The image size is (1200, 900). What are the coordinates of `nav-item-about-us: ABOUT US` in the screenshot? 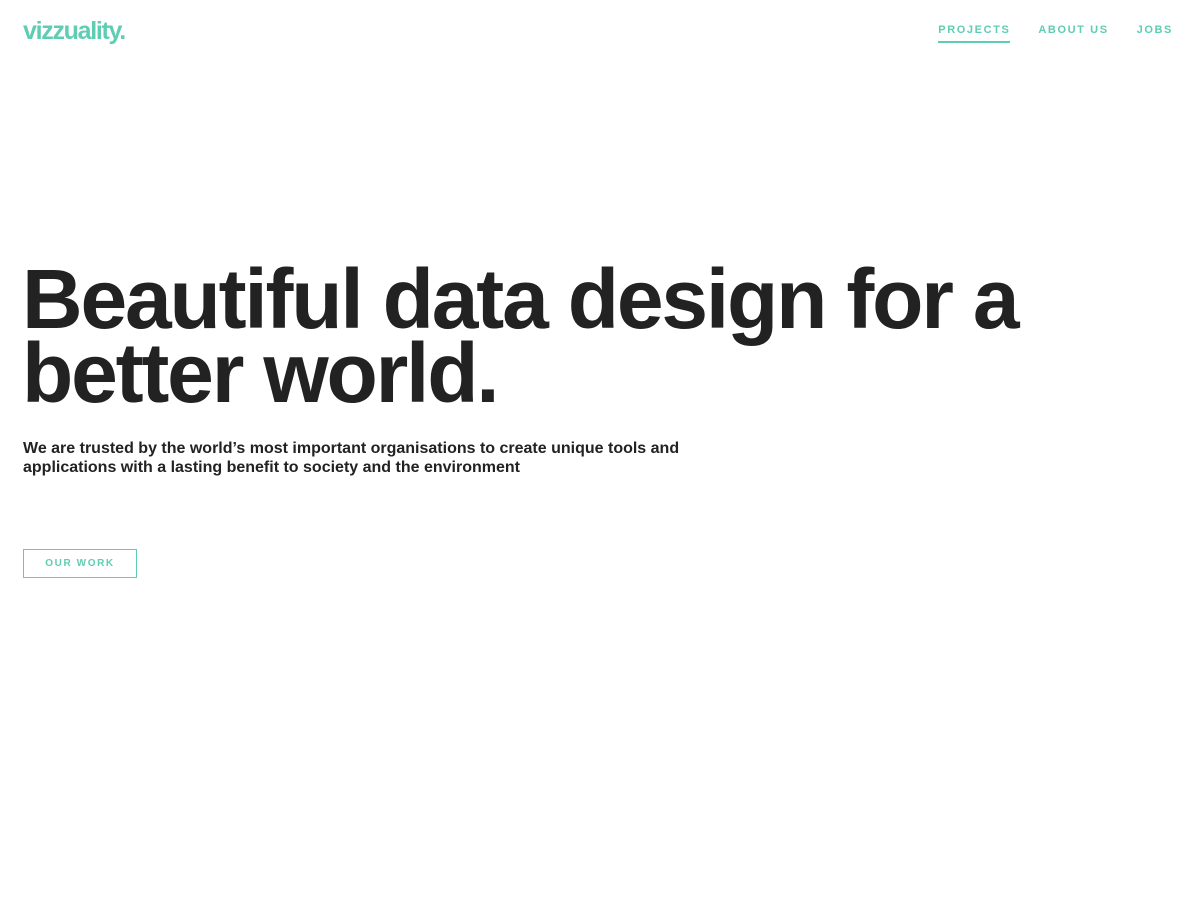 It's located at (1073, 33).